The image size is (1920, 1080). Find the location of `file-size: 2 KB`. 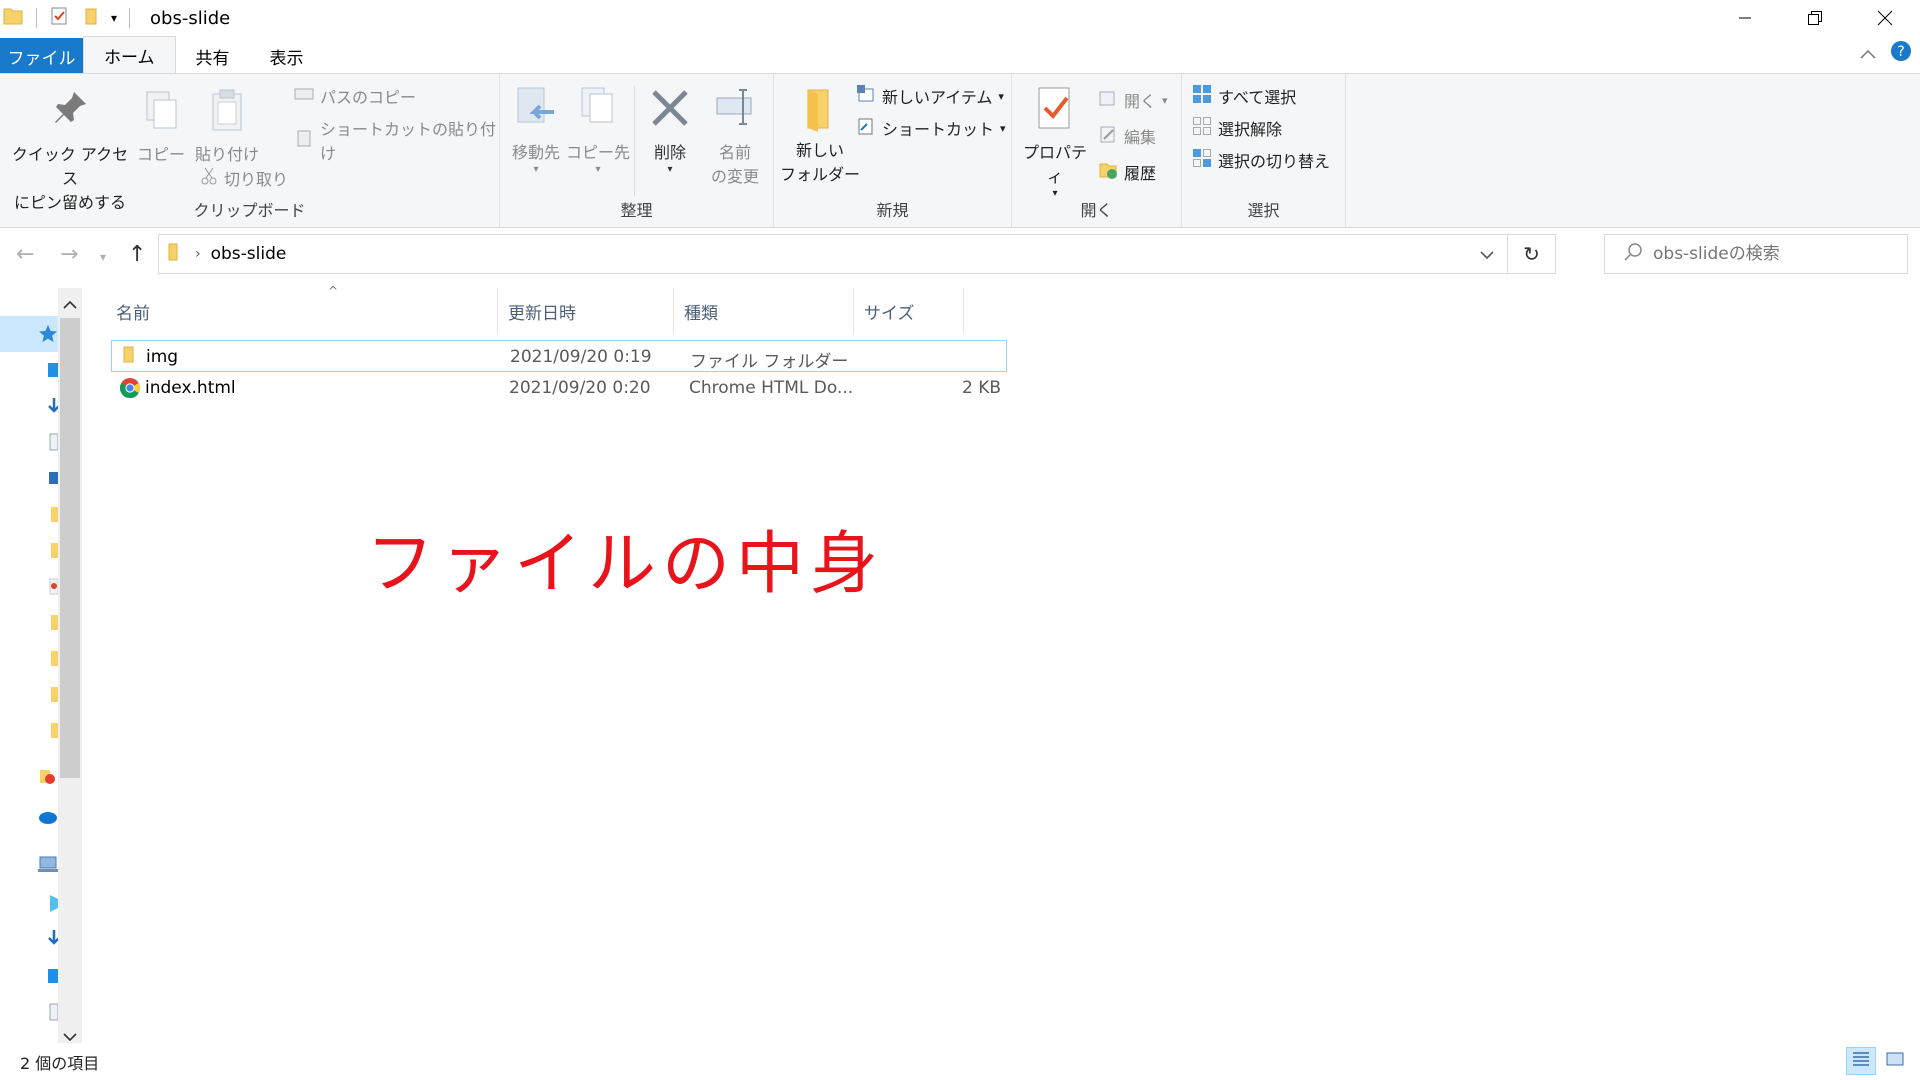

file-size: 2 KB is located at coordinates (981, 388).